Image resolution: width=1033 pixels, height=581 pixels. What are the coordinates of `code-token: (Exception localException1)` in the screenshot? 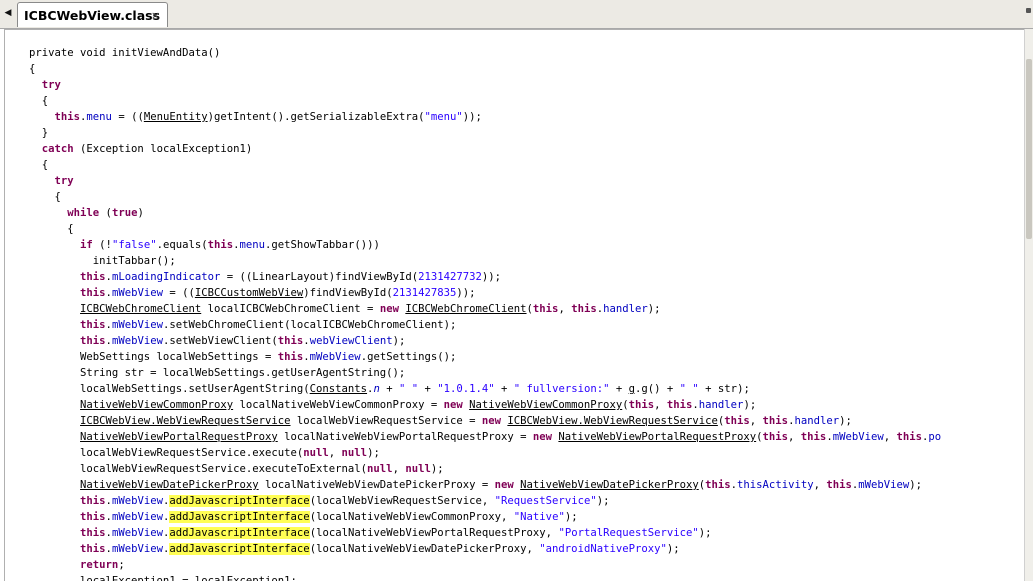 It's located at (163, 149).